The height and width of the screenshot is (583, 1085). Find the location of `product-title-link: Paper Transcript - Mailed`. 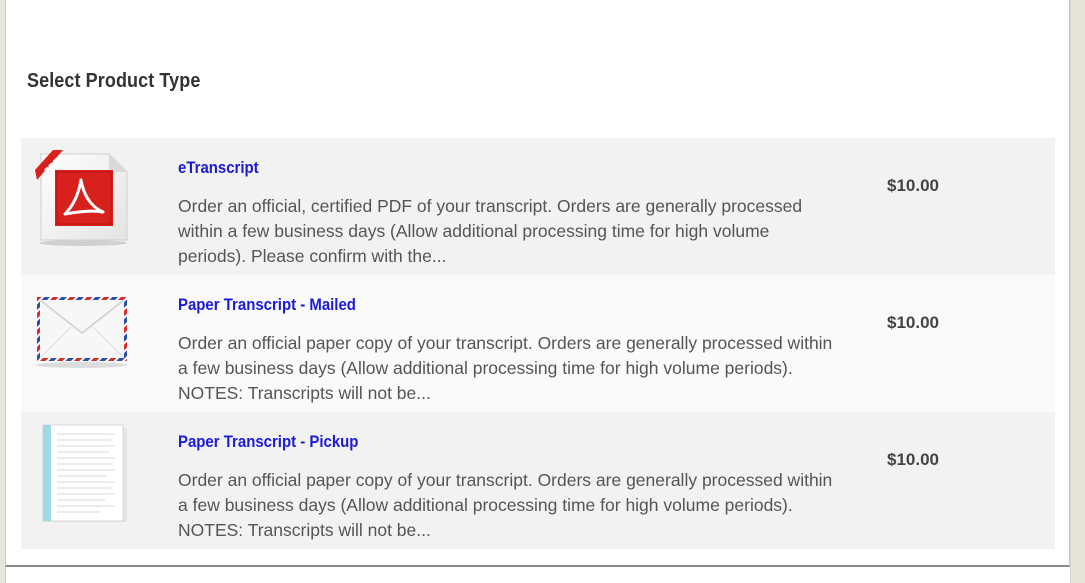

product-title-link: Paper Transcript - Mailed is located at coordinates (267, 305).